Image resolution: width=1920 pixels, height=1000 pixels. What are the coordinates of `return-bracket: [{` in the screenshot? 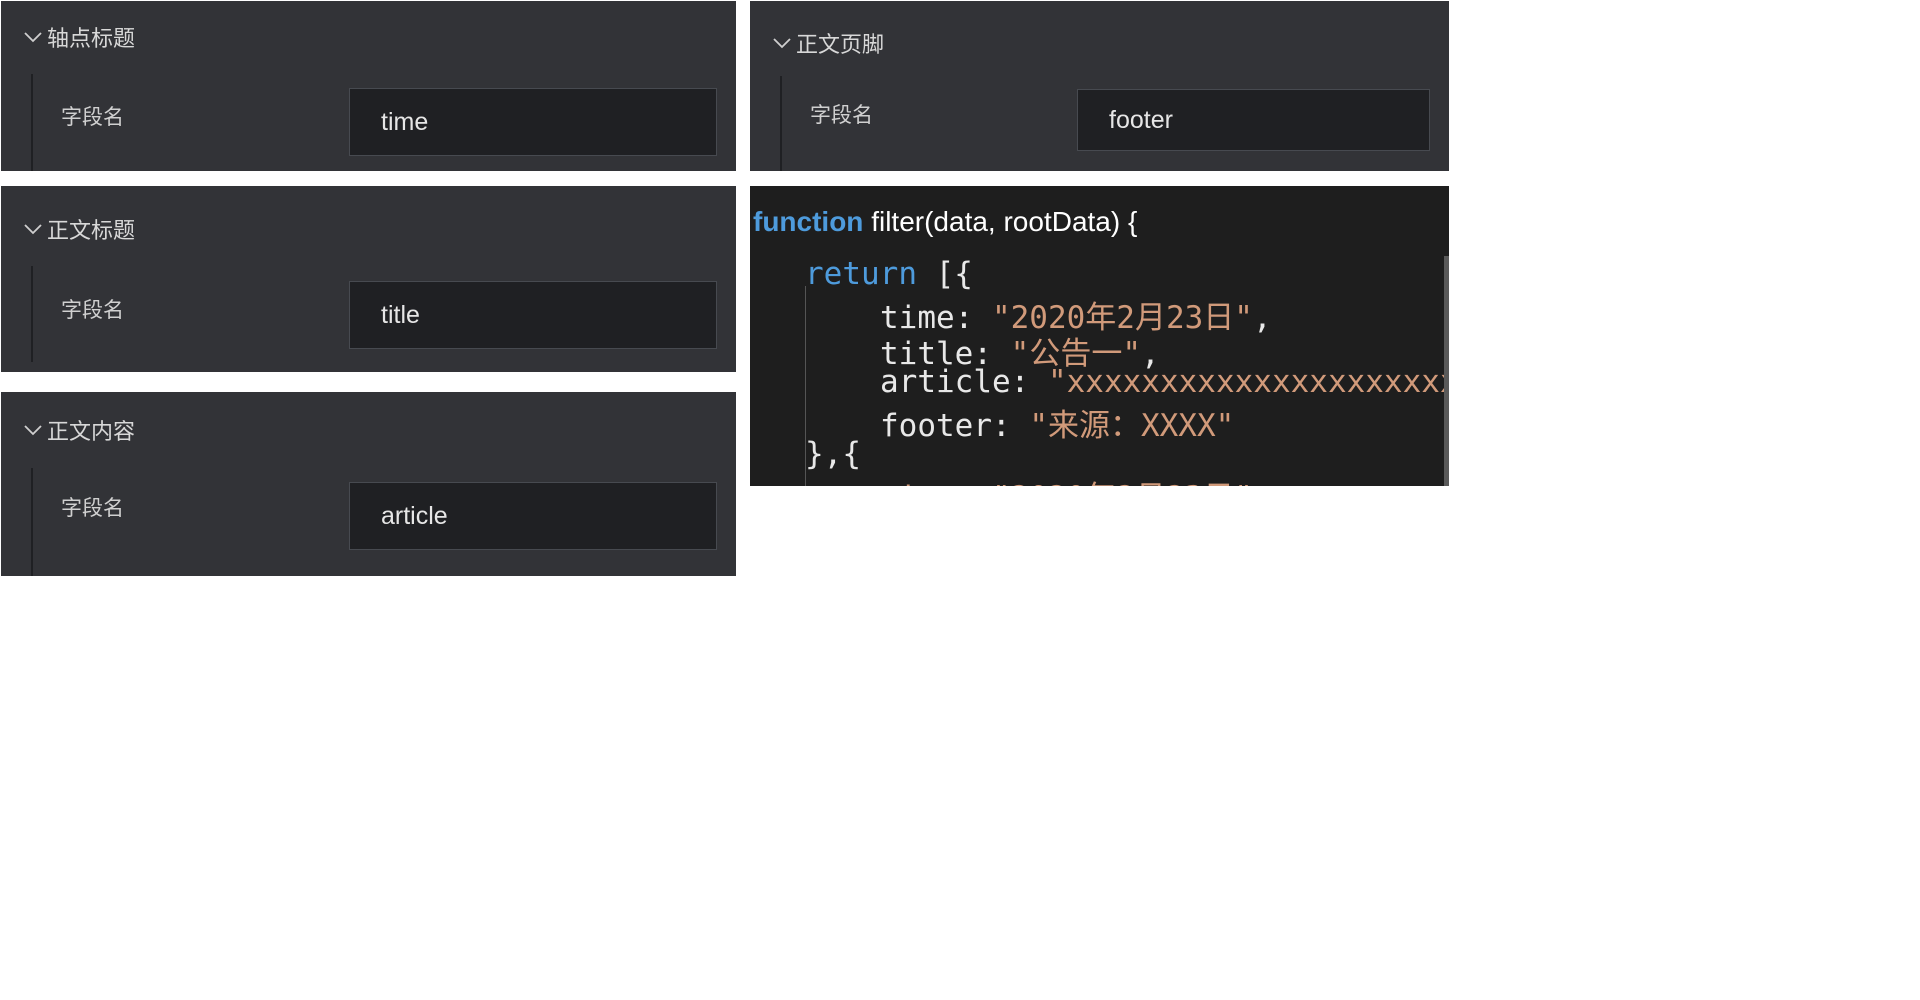 It's located at (944, 274).